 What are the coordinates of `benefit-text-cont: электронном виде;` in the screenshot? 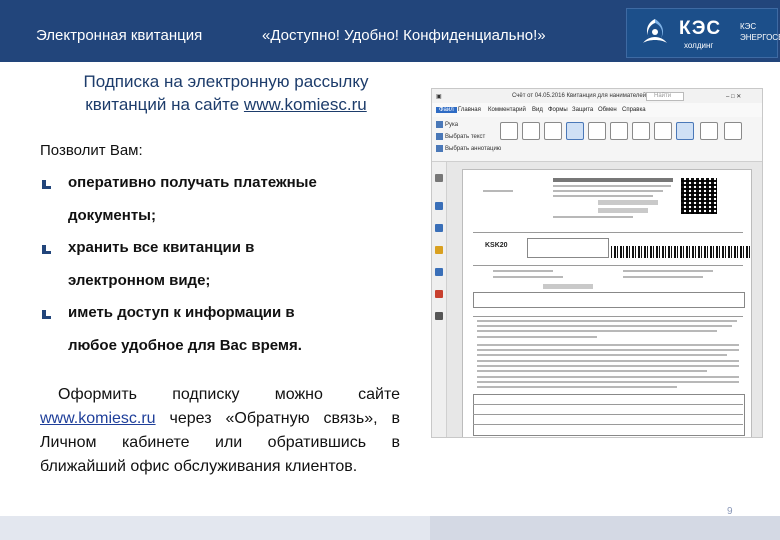 It's located at (139, 280).